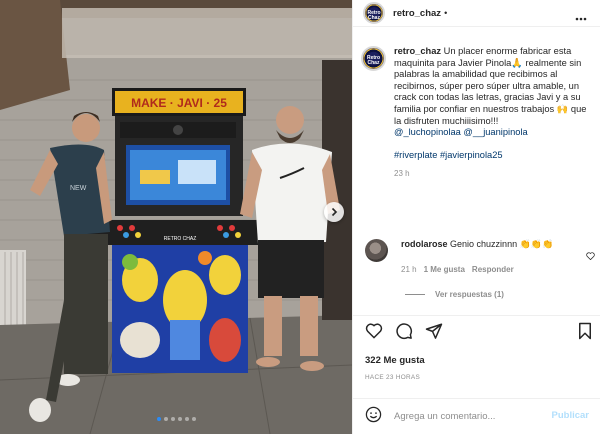 The image size is (600, 434). I want to click on caption-time: 23 h, so click(494, 174).